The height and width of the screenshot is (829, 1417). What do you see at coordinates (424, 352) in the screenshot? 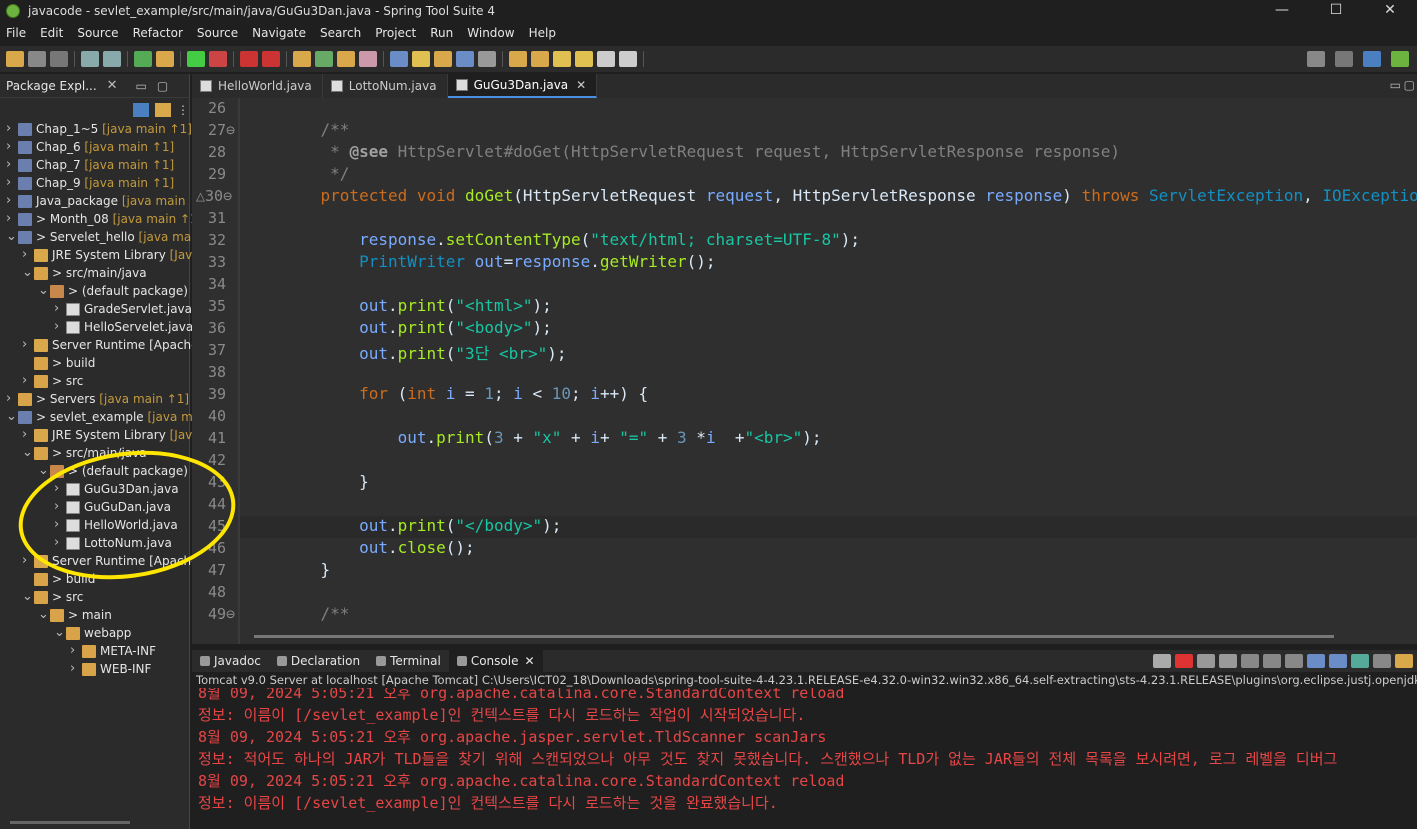
I see `code-line: out.print("3단 <br>");` at bounding box center [424, 352].